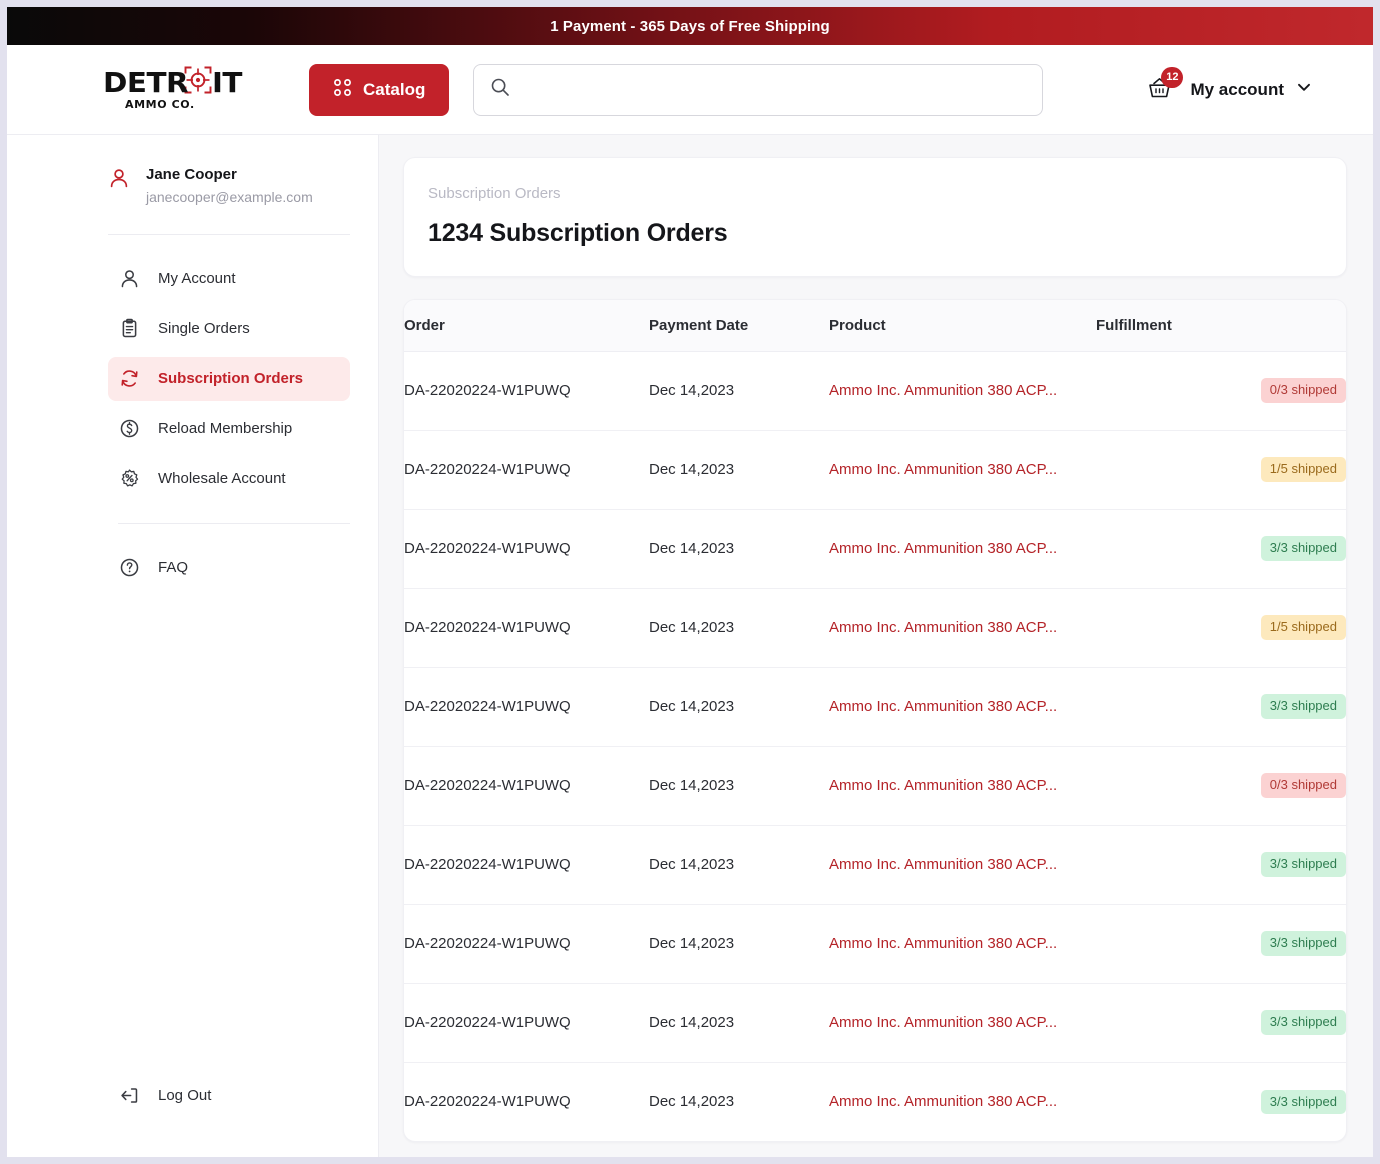  I want to click on orders-table-head: Order Payment Date Product Fulfillment, so click(875, 325).